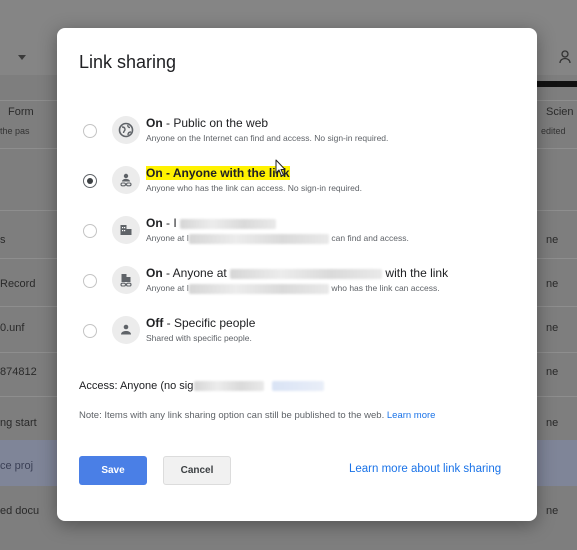 This screenshot has height=550, width=577. I want to click on bg-row-text: Record, so click(18, 284).